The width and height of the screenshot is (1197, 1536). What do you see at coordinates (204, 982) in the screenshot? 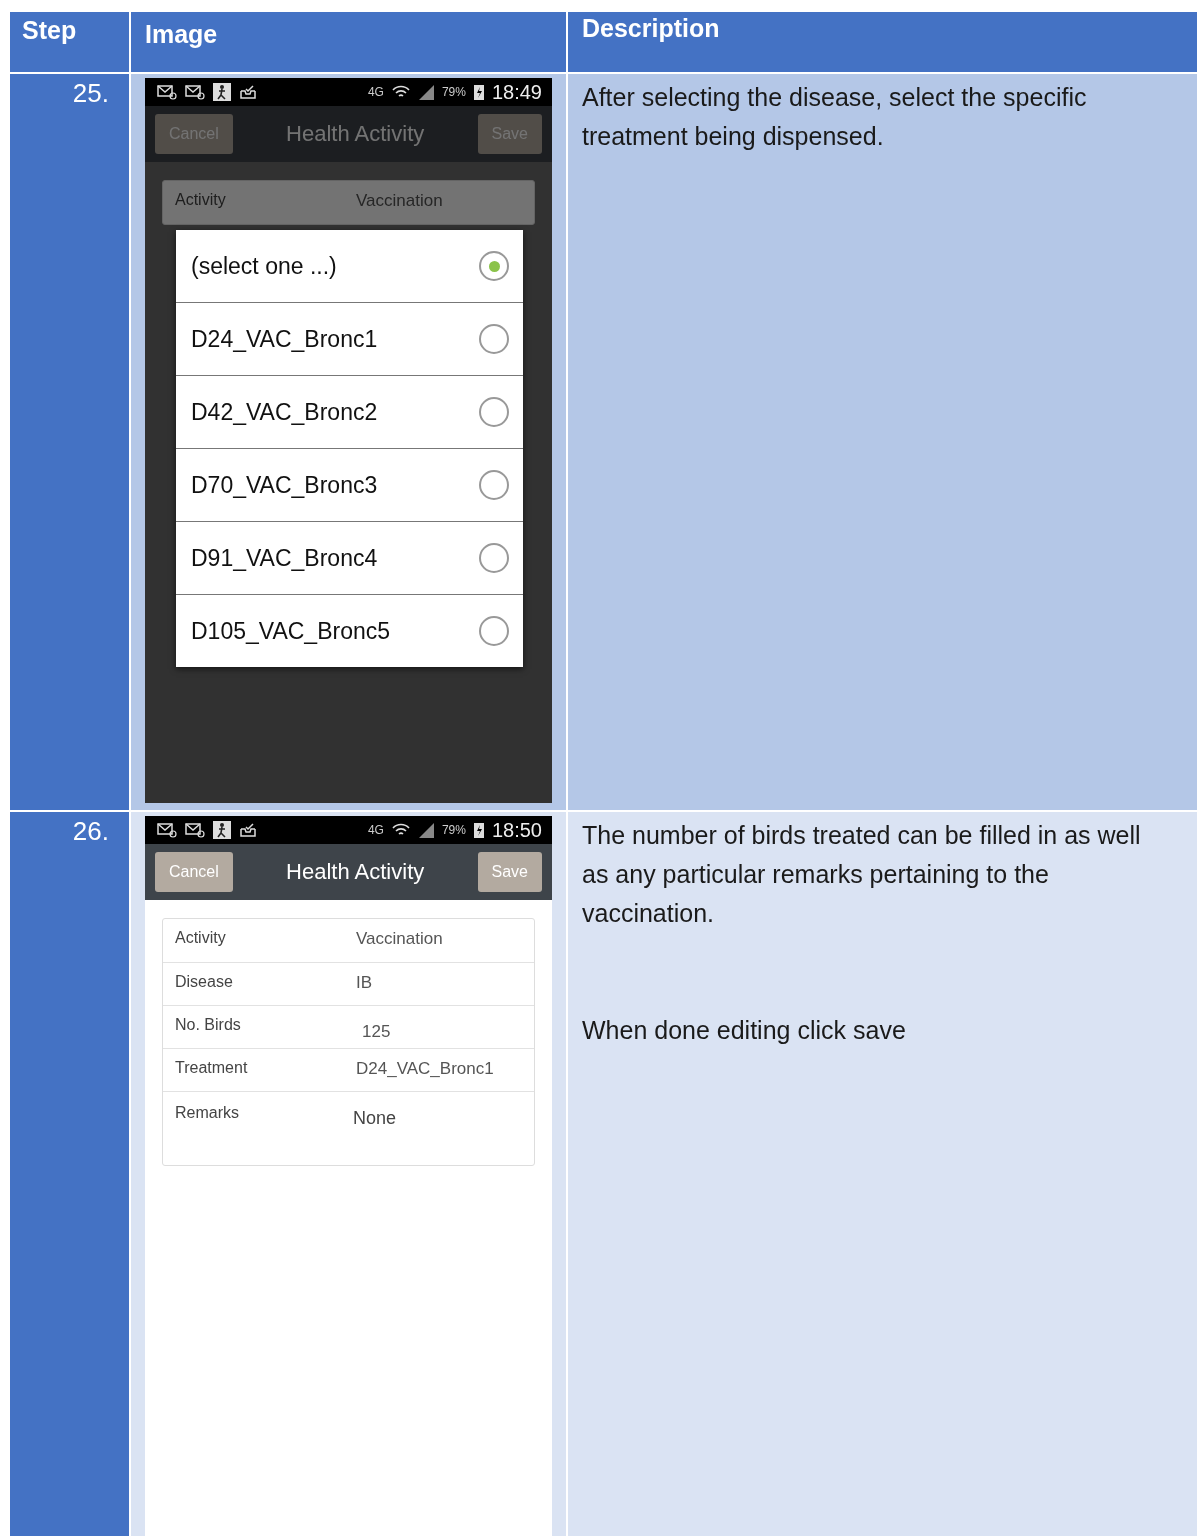
I see `field-label: Disease` at bounding box center [204, 982].